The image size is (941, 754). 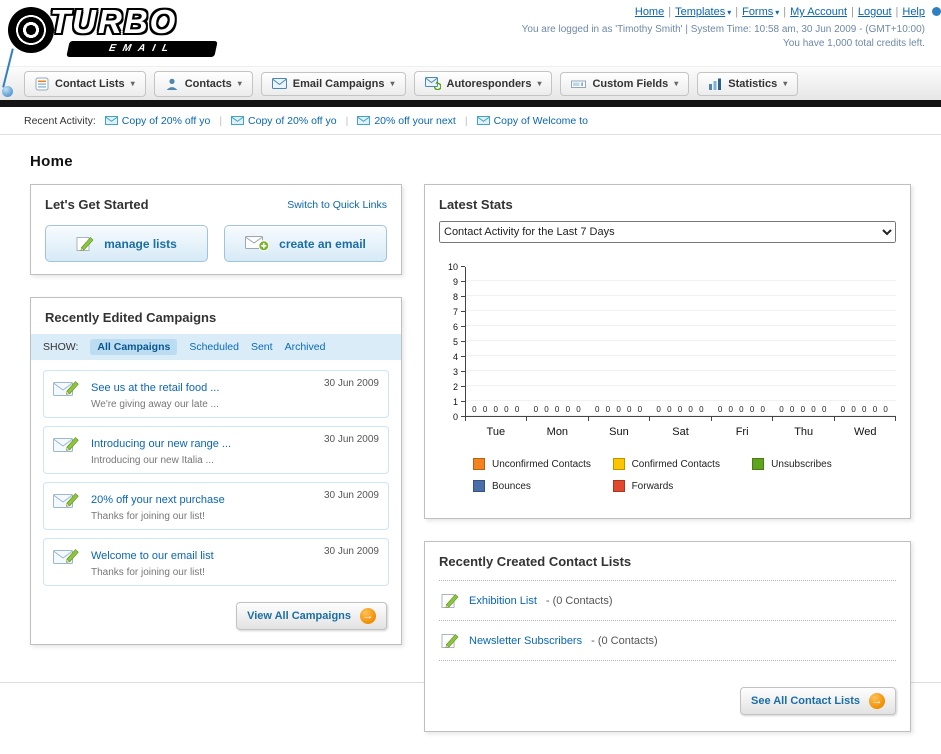 What do you see at coordinates (854, 43) in the screenshot?
I see `credits-info: You have 1,000 total credits left.` at bounding box center [854, 43].